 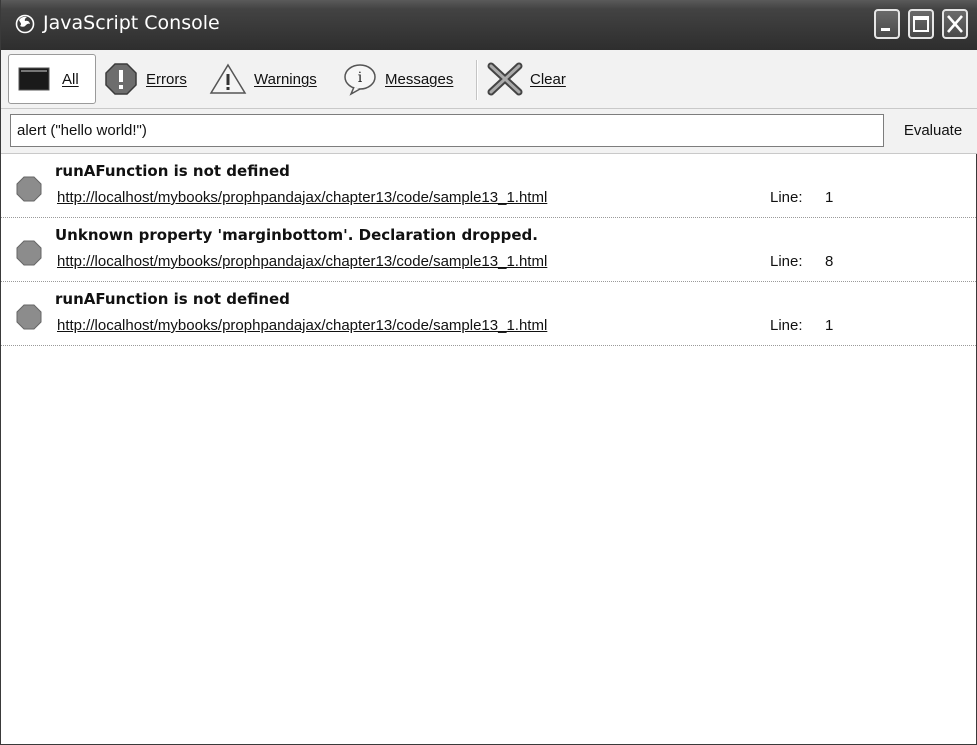 I want to click on window-title: JavaScript Console, so click(x=131, y=23).